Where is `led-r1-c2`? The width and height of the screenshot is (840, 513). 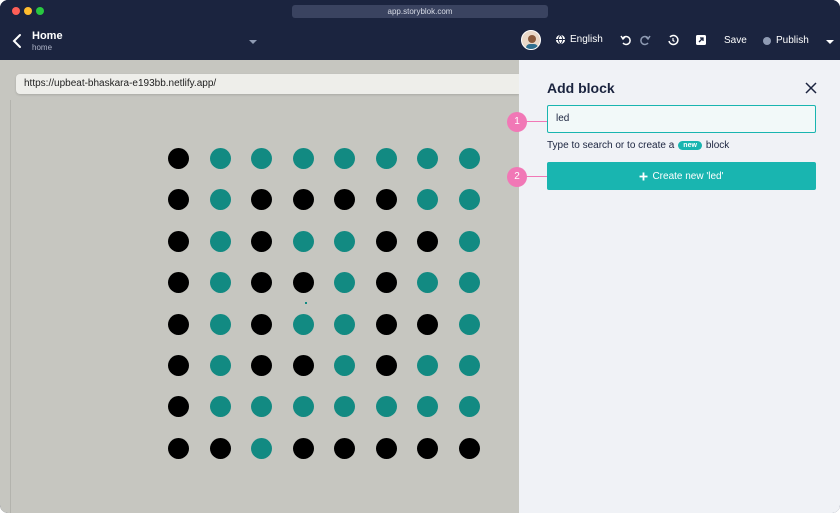 led-r1-c2 is located at coordinates (261, 199).